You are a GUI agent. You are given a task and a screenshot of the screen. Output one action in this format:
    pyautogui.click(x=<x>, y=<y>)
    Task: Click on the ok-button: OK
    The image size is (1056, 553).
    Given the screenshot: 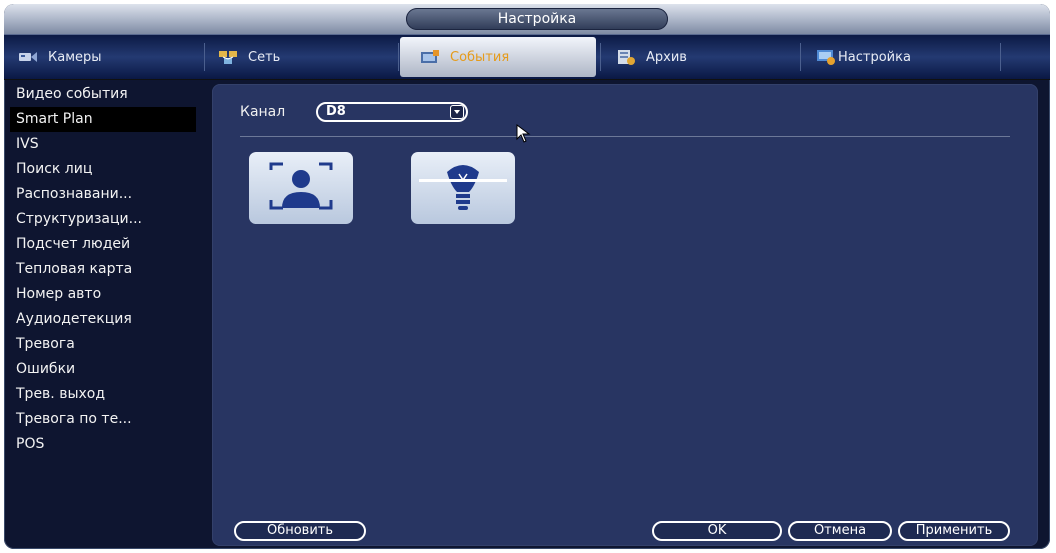 What is the action you would take?
    pyautogui.click(x=717, y=531)
    